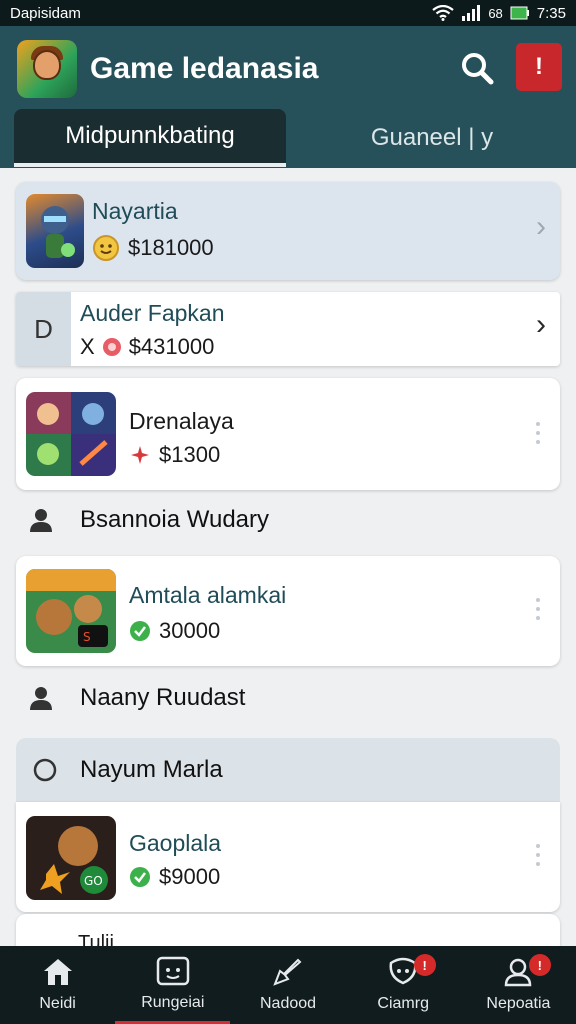 The width and height of the screenshot is (576, 1024). I want to click on alert-icon: !, so click(539, 66).